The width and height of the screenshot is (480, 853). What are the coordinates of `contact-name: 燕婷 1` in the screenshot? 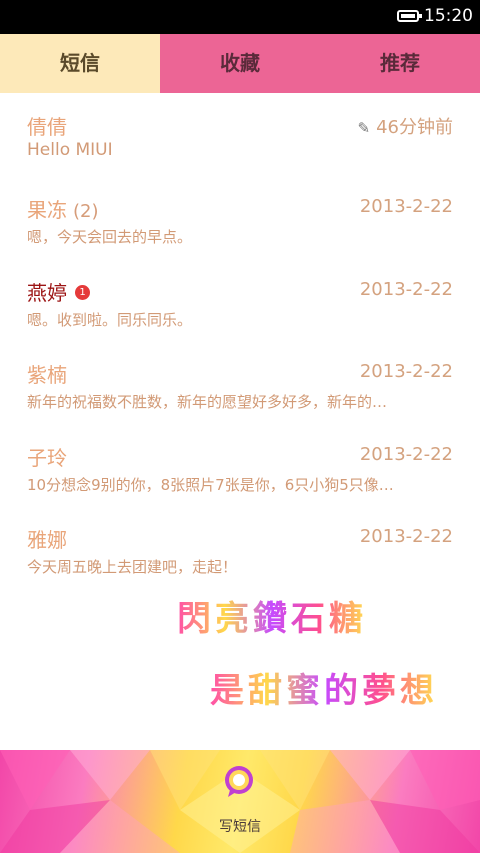 It's located at (58, 291).